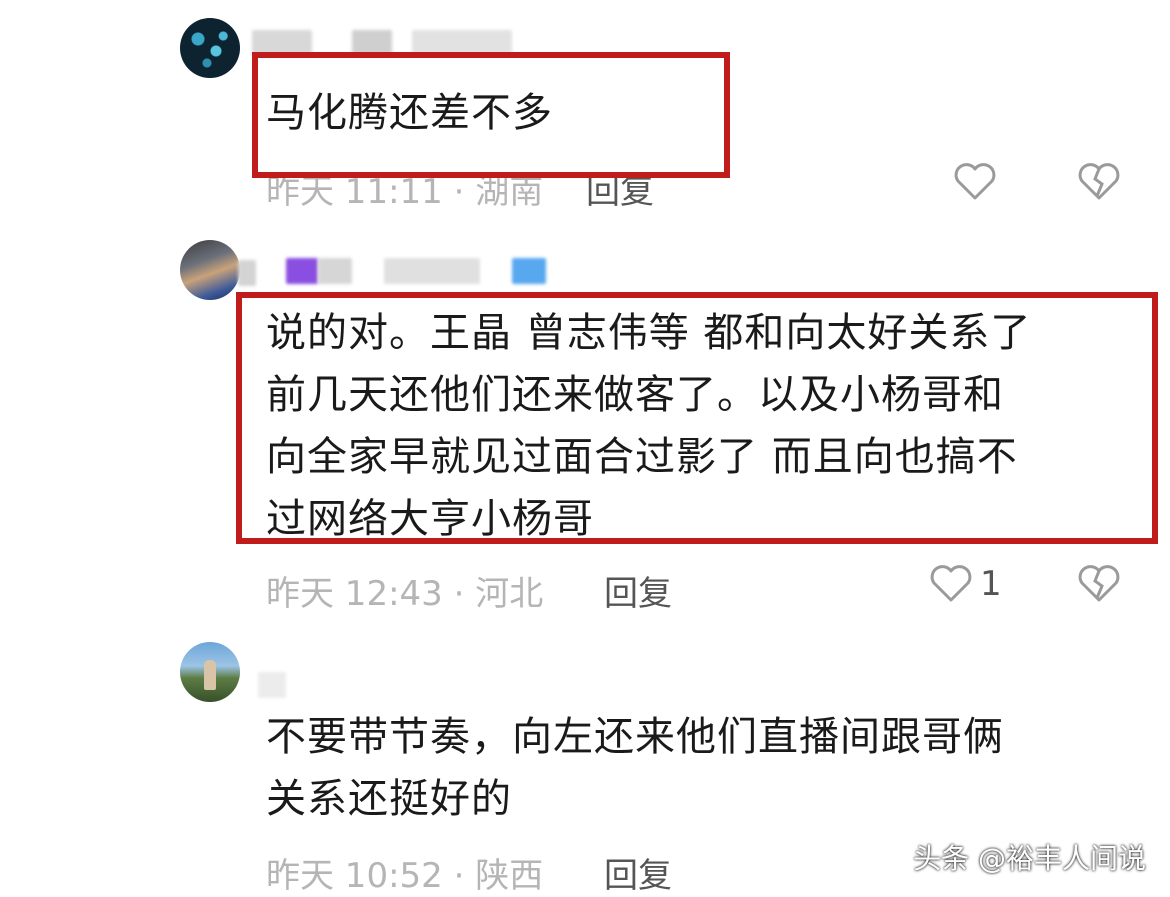 This screenshot has width=1170, height=897. Describe the element at coordinates (491, 115) in the screenshot. I see `highlight-box` at that location.